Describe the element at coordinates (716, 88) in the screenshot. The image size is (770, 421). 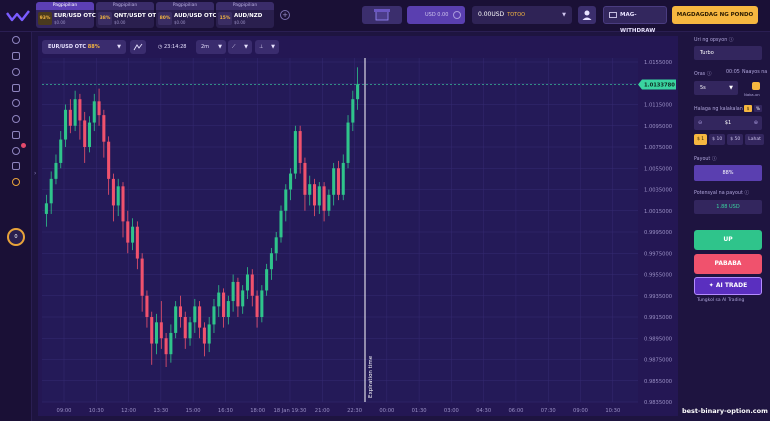
I see `time-selector: 5s ▼` at that location.